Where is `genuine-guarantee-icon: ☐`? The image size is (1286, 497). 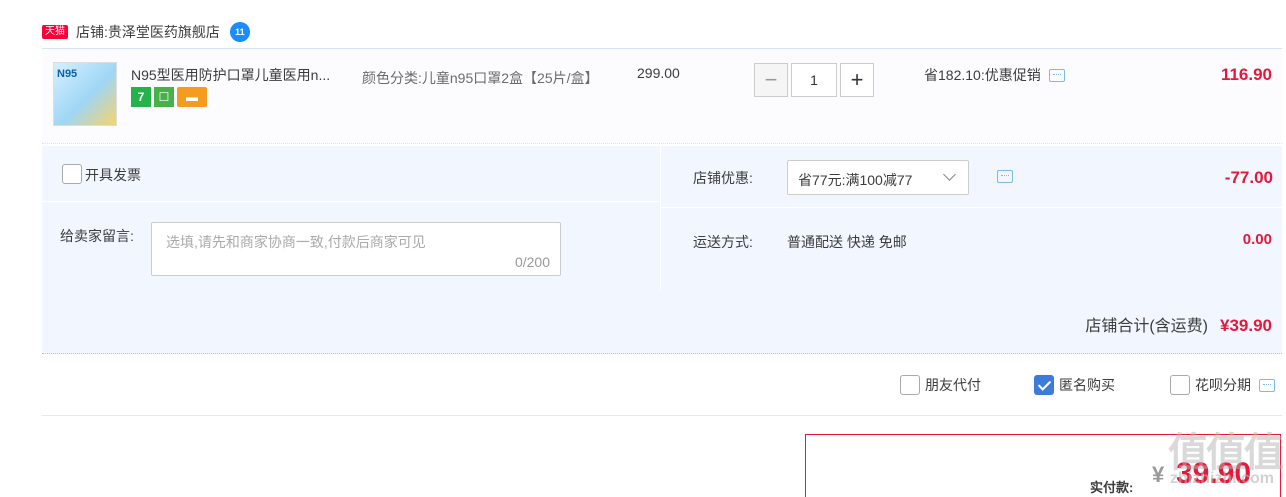
genuine-guarantee-icon: ☐ is located at coordinates (164, 97).